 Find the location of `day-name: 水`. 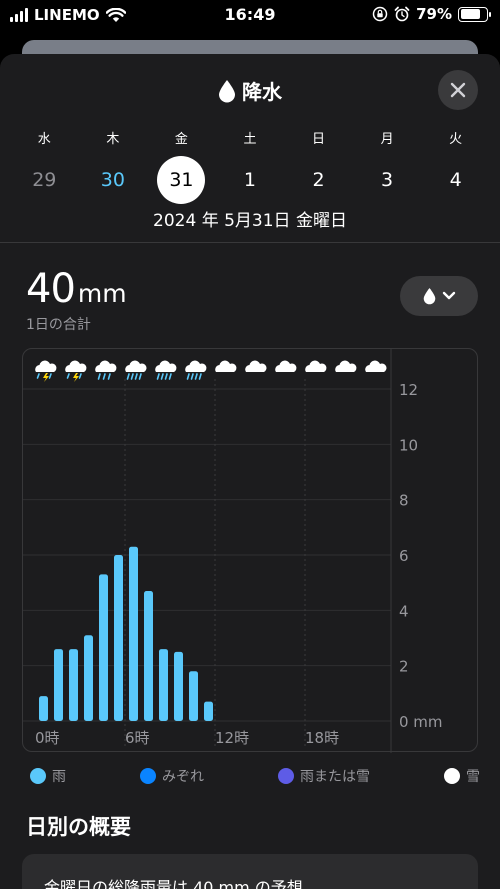

day-name: 水 is located at coordinates (44, 139).